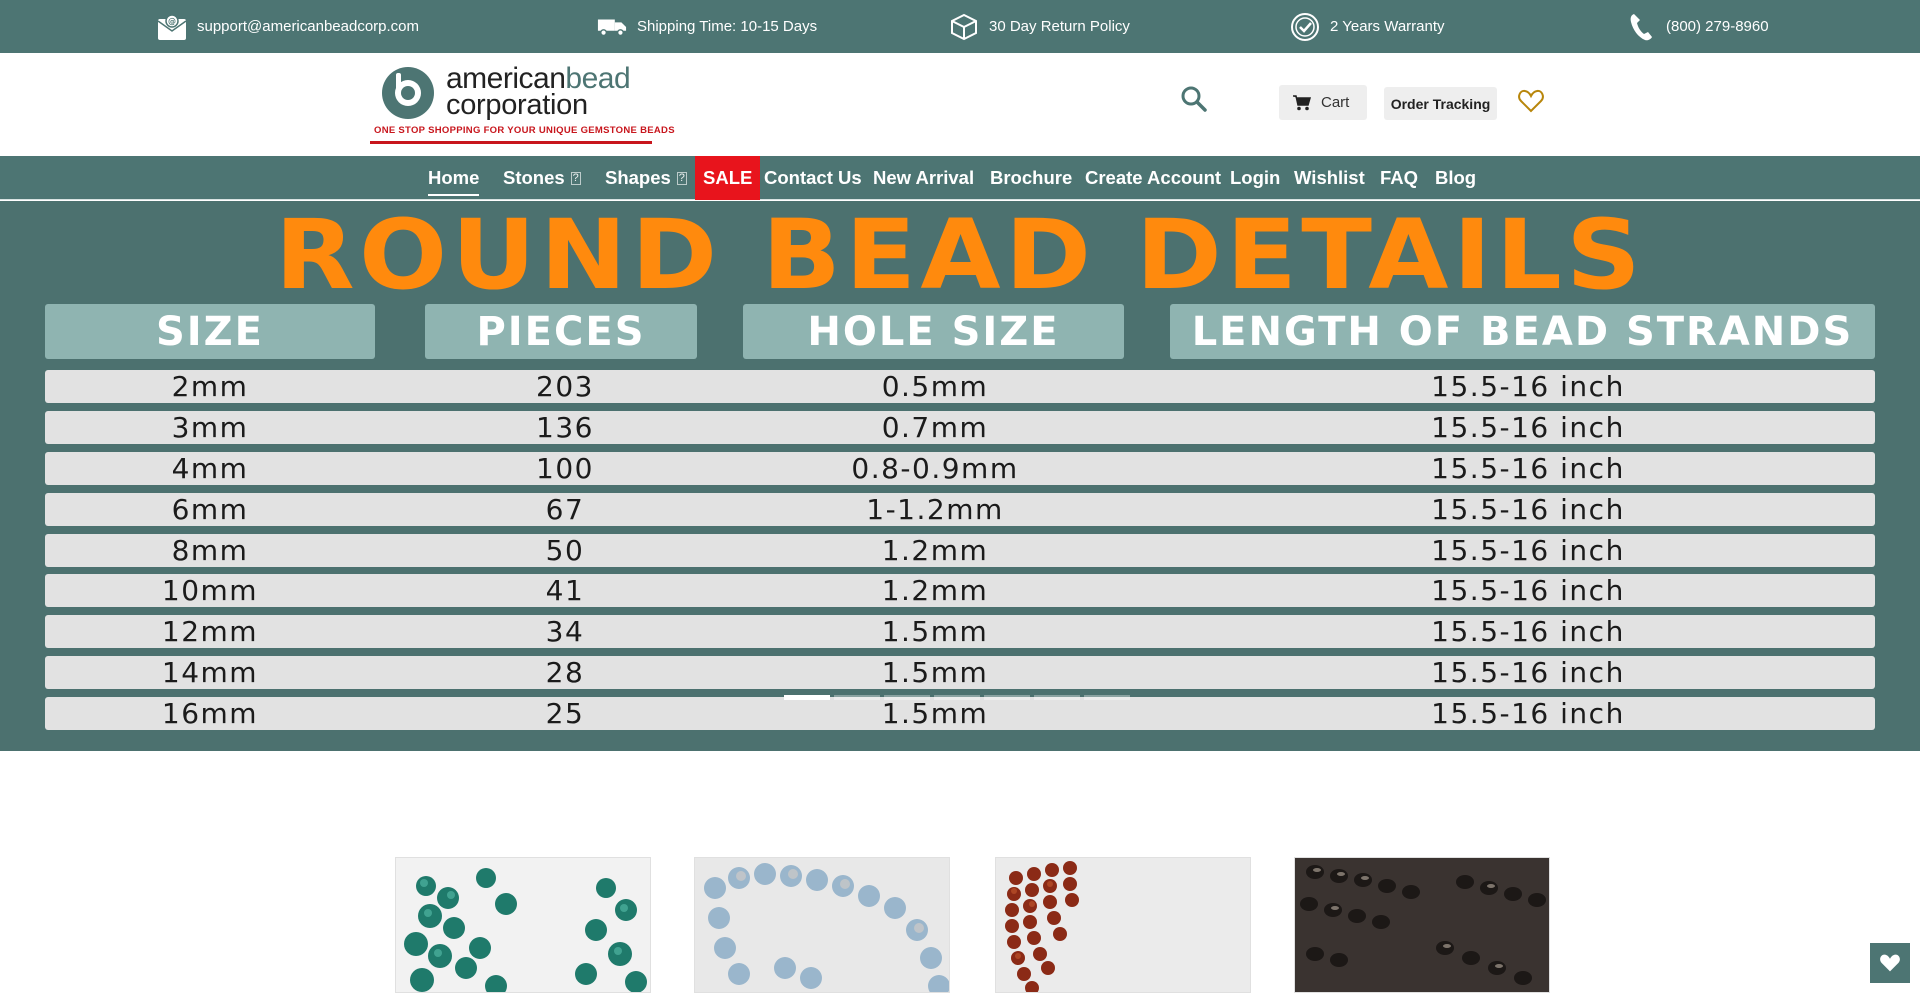 Image resolution: width=1920 pixels, height=993 pixels. I want to click on email-text: support@americanbeadcorp.com, so click(308, 26).